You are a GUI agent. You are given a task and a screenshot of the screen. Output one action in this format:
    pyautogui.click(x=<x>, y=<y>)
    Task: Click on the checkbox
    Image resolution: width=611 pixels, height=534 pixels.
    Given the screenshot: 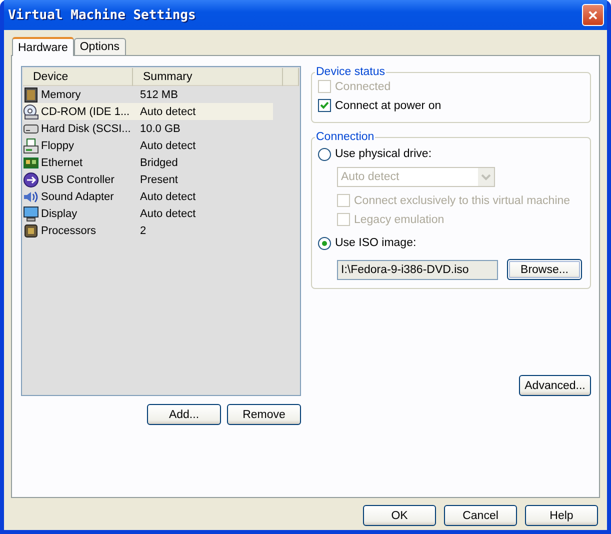 What is the action you would take?
    pyautogui.click(x=324, y=105)
    